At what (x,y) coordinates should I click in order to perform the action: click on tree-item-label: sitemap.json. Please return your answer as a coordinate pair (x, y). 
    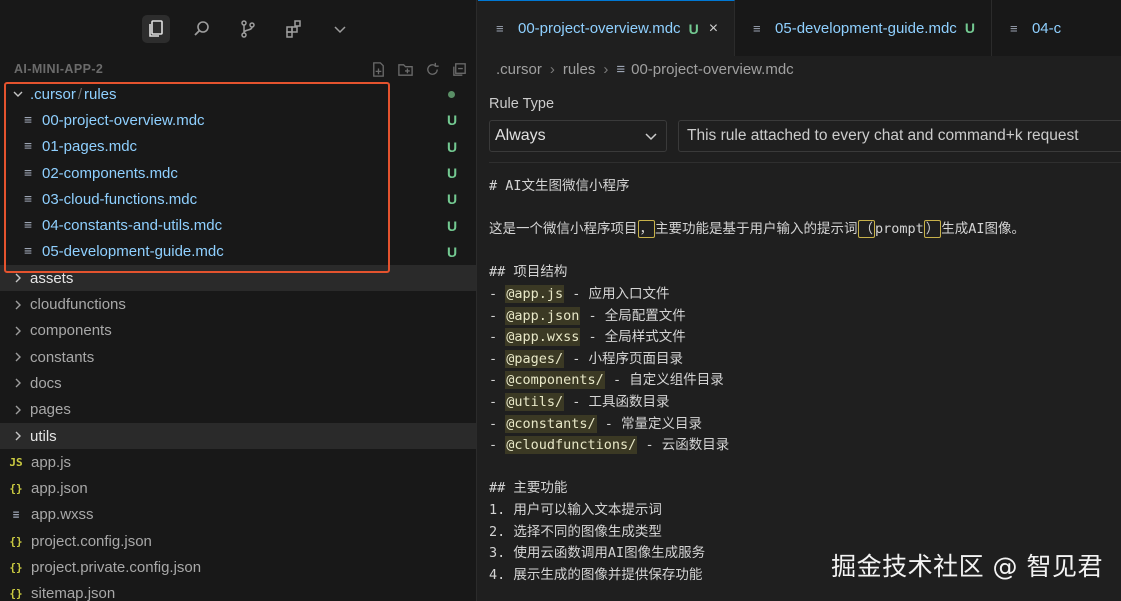
    Looking at the image, I should click on (73, 593).